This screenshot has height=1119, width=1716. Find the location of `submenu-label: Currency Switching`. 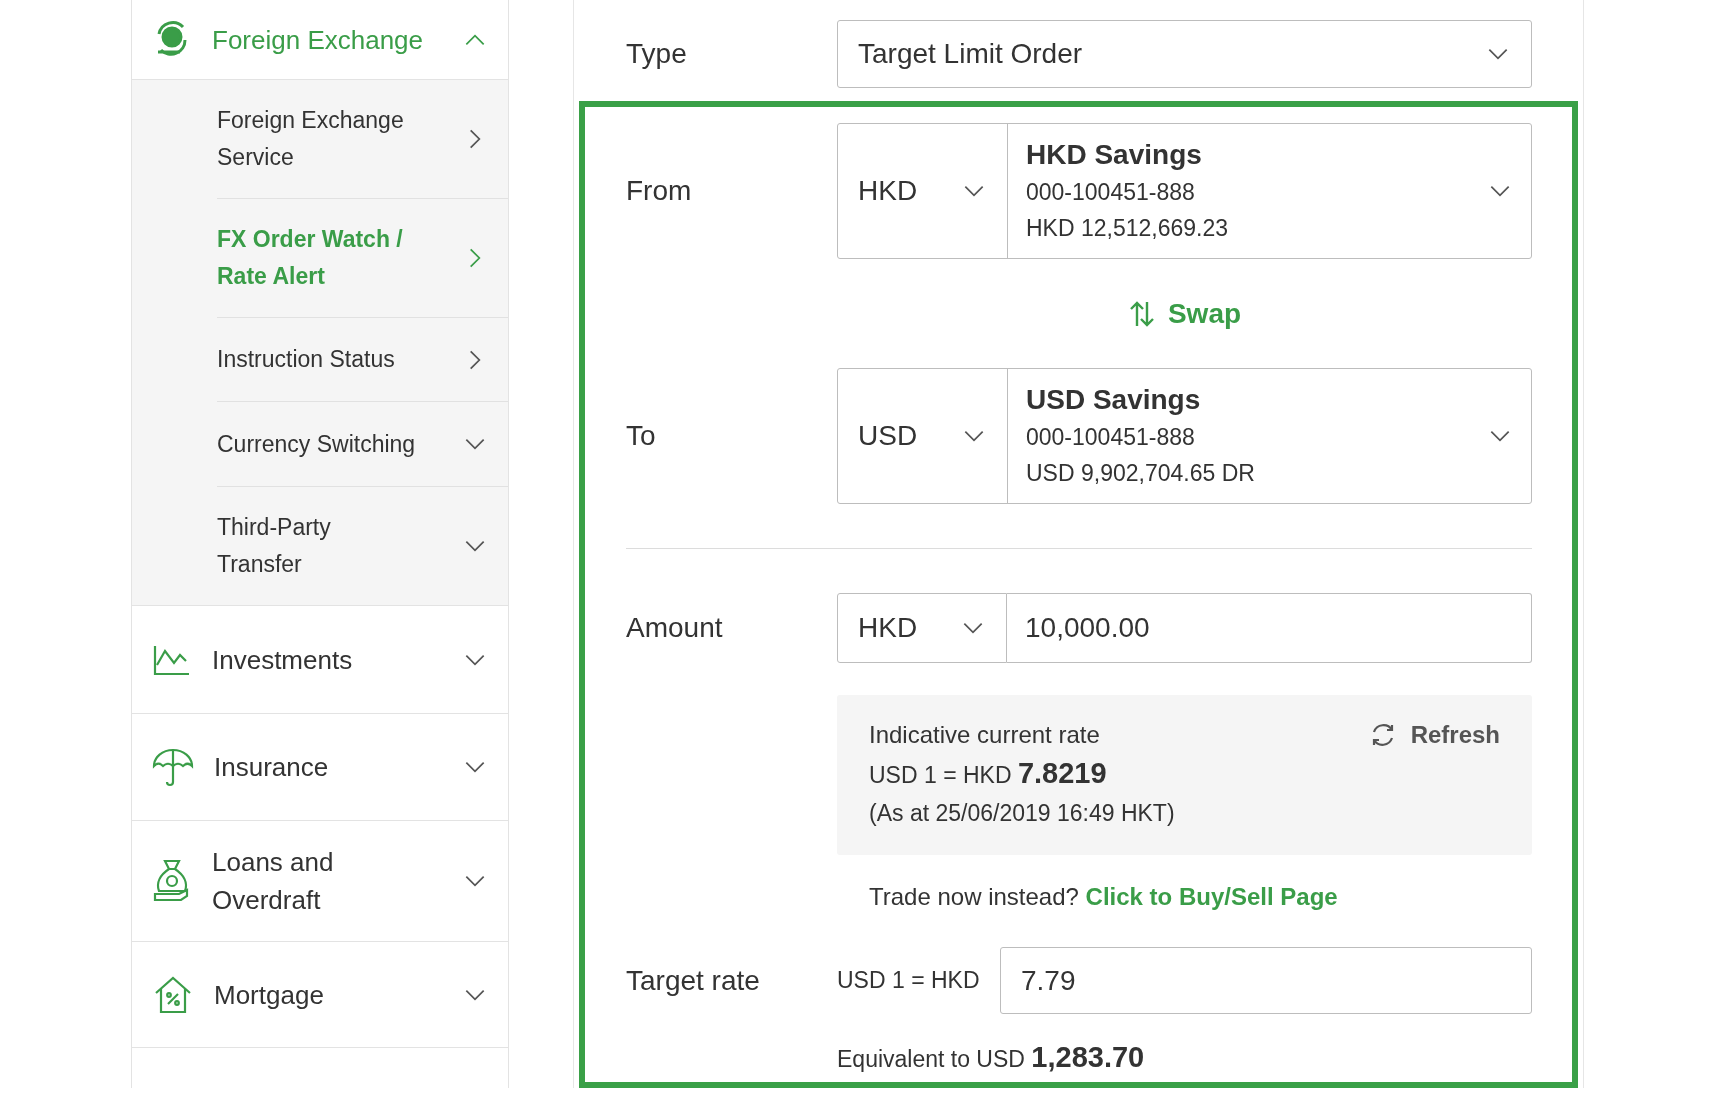

submenu-label: Currency Switching is located at coordinates (317, 444).